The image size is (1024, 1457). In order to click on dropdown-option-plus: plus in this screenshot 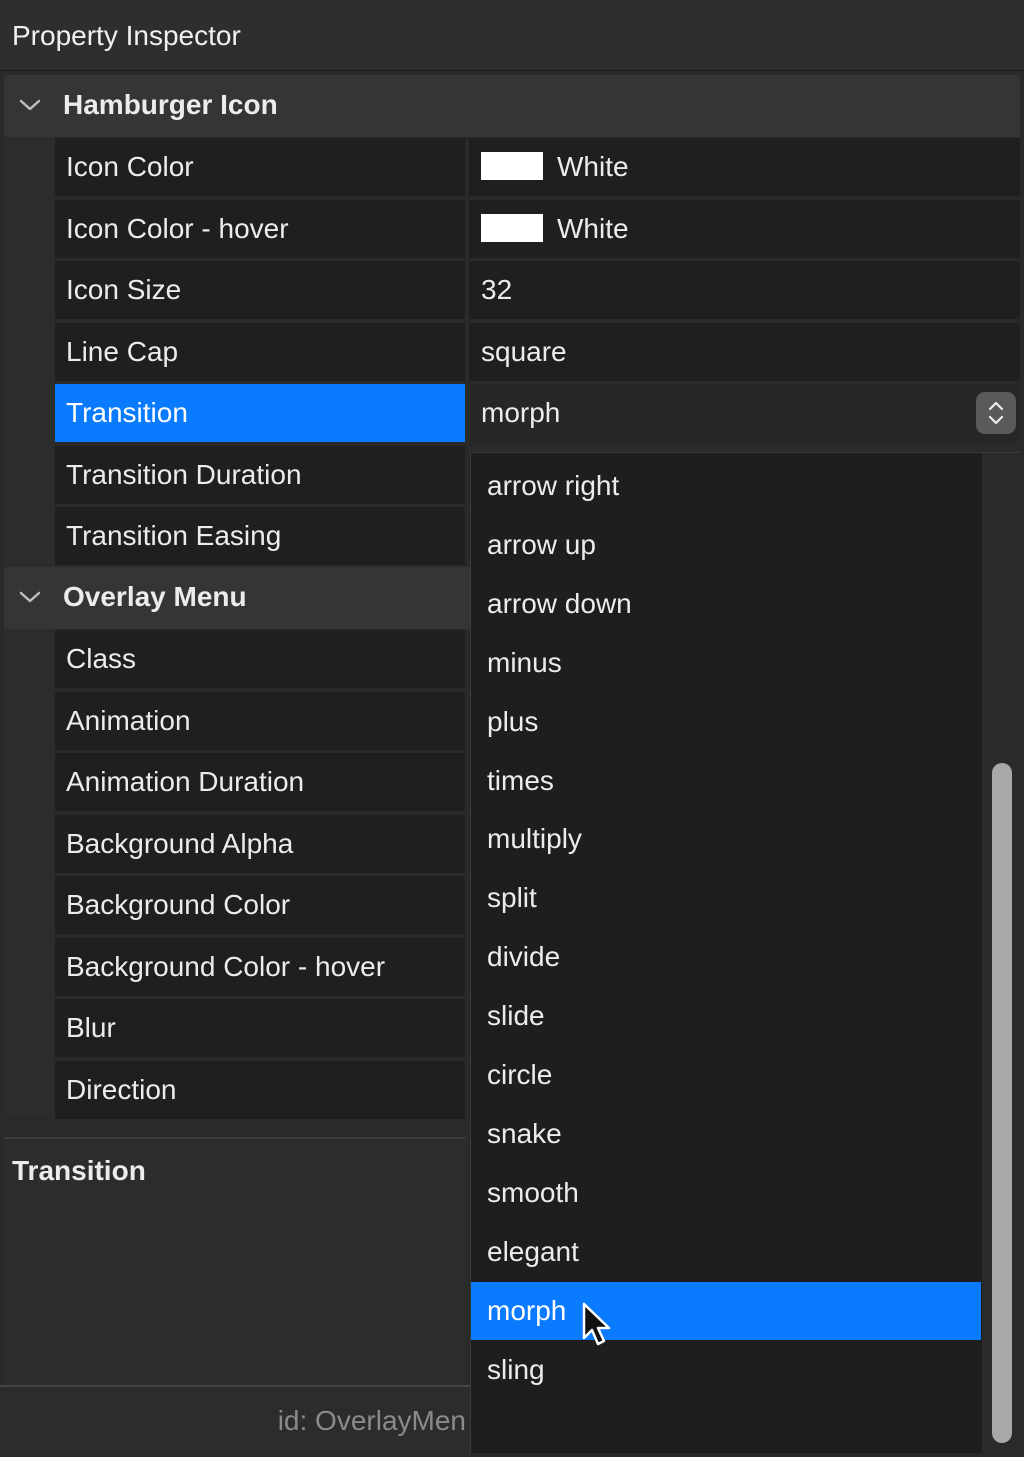, I will do `click(726, 722)`.